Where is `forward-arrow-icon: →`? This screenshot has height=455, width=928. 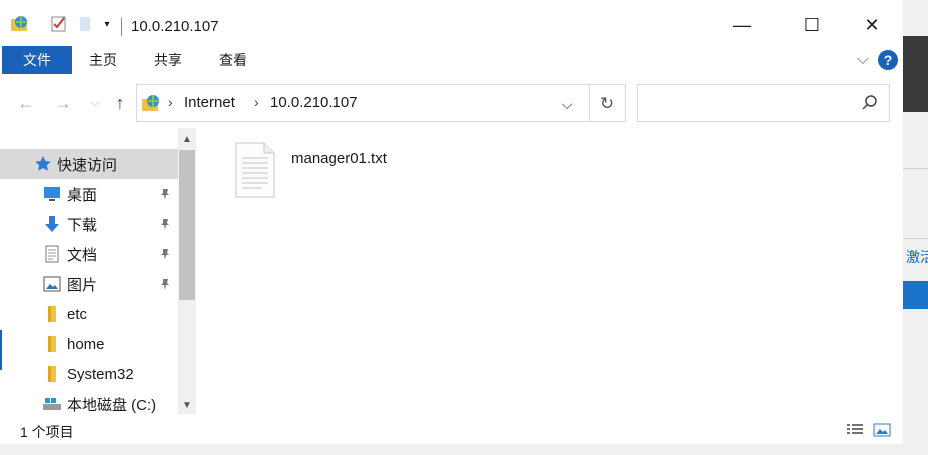 forward-arrow-icon: → is located at coordinates (63, 103).